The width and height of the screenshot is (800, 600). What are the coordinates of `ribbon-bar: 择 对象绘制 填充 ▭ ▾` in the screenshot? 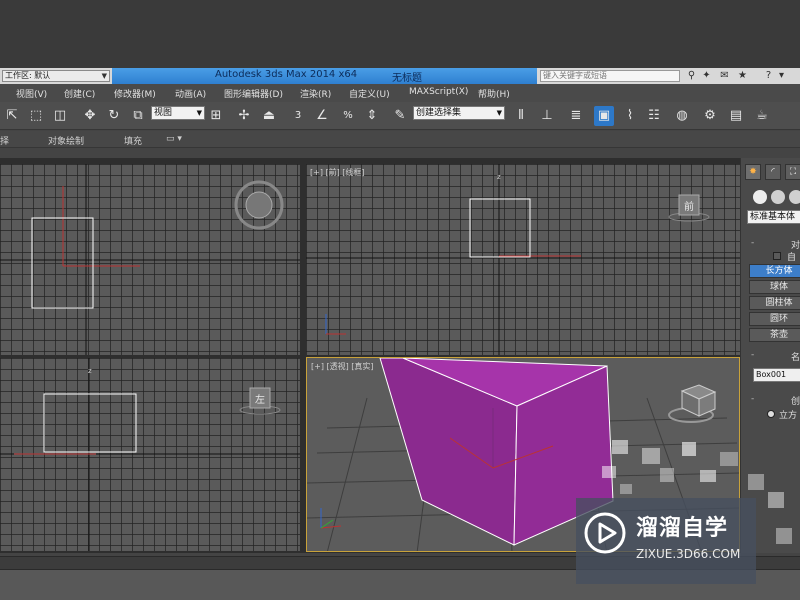 It's located at (400, 139).